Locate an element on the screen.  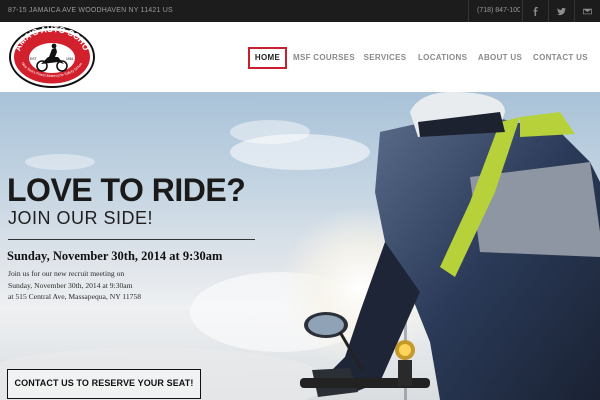
reserve-seat-button: CONTACT US TO RESERVE YOUR SEAT! is located at coordinates (104, 384).